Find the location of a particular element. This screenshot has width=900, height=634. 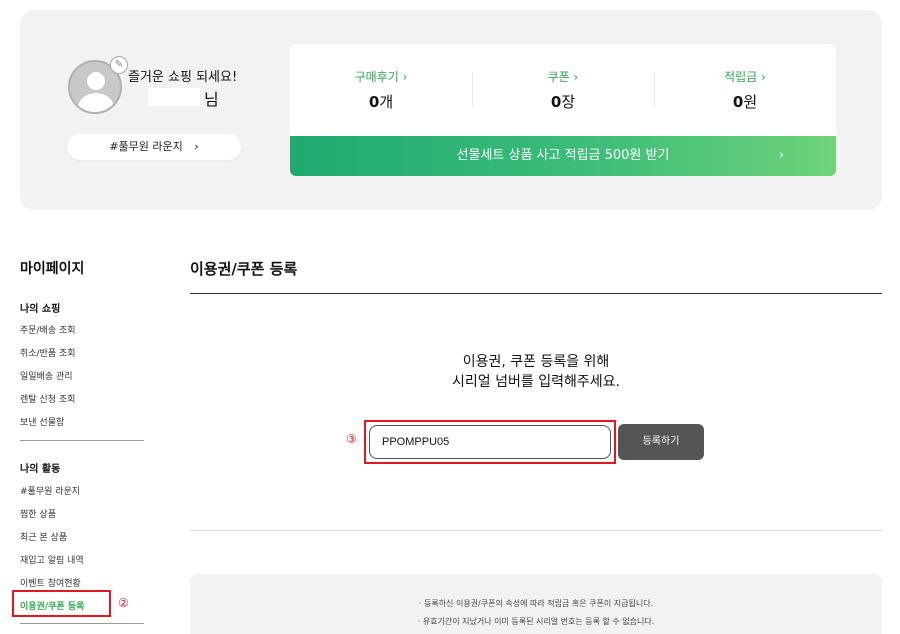

sidebar-item-daily-delivery: 일일배송 관리 is located at coordinates (46, 375).